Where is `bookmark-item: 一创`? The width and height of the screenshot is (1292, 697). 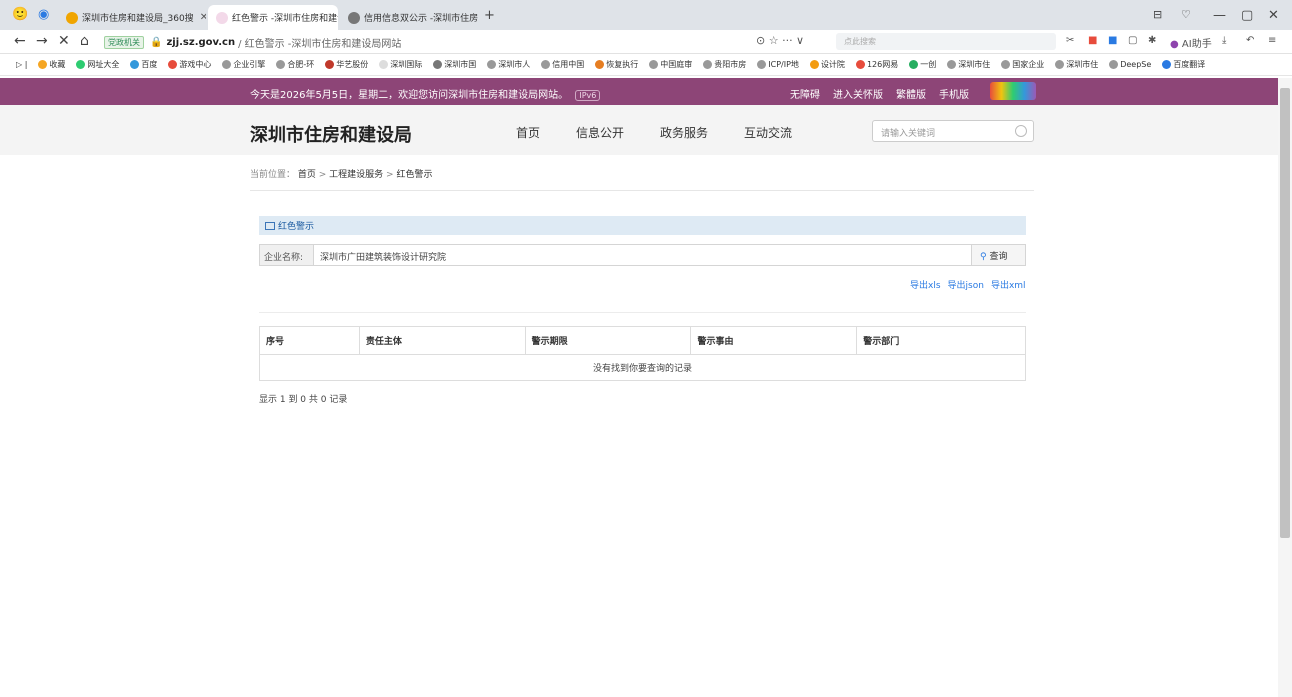
bookmark-item: 一创 is located at coordinates (922, 64).